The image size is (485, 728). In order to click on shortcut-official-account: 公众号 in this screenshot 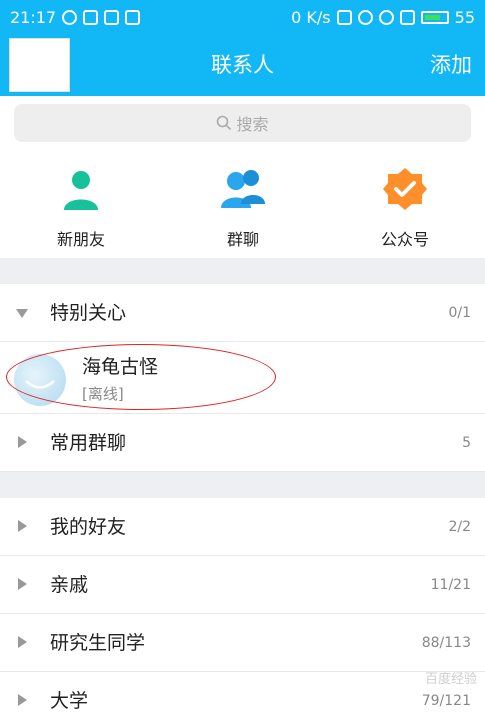, I will do `click(405, 208)`.